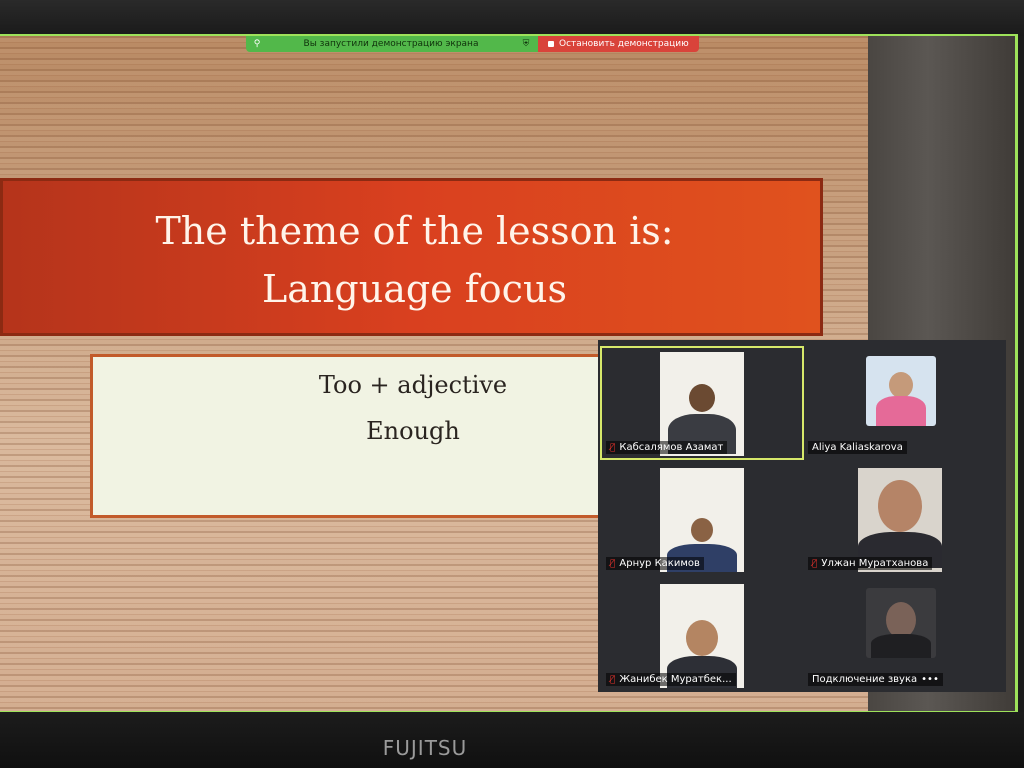 The image size is (1024, 768). I want to click on shield-icon: ⛨, so click(526, 44).